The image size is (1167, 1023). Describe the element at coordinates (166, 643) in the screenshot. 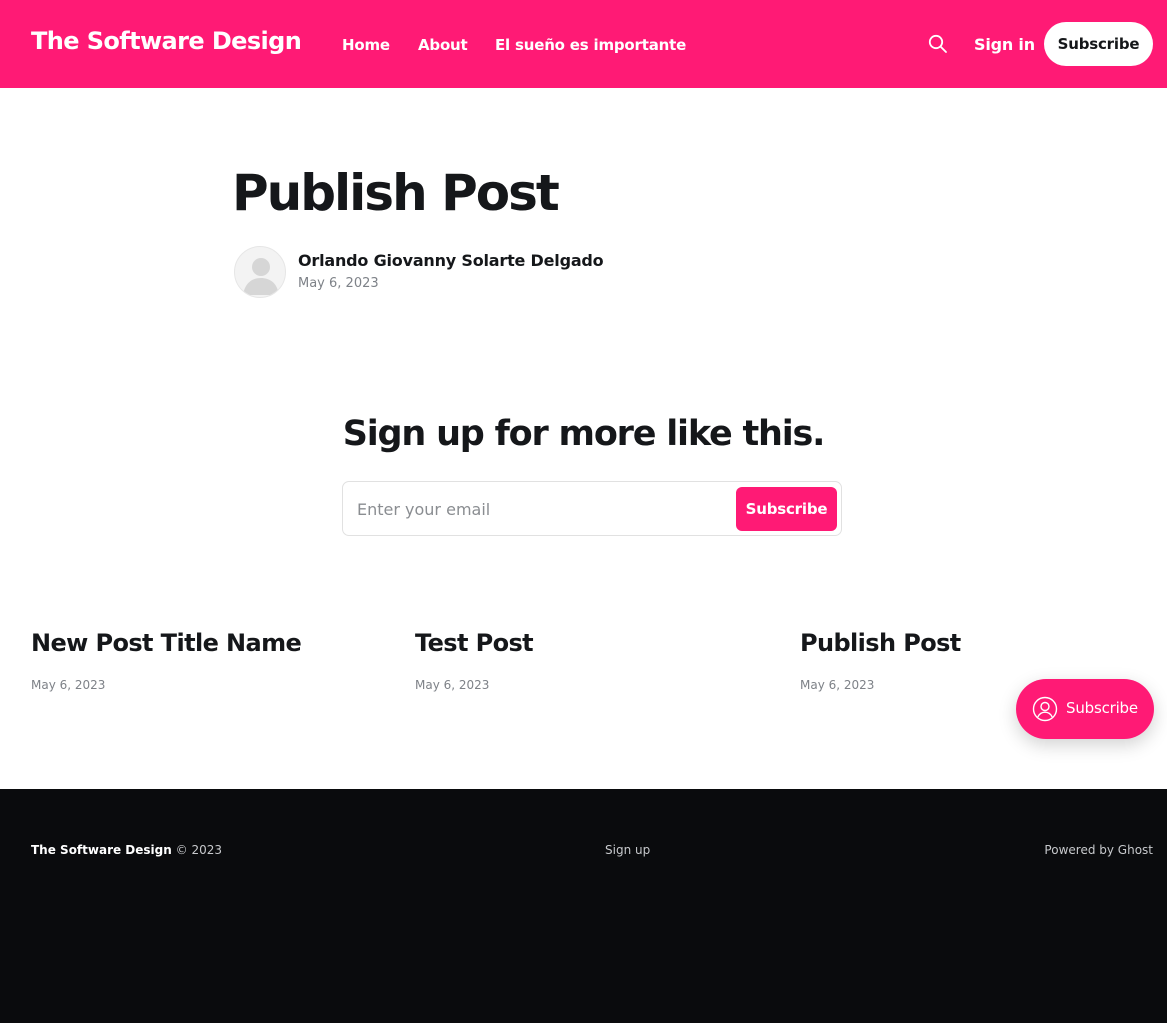

I see `post-card-title: New Post Title Name` at that location.